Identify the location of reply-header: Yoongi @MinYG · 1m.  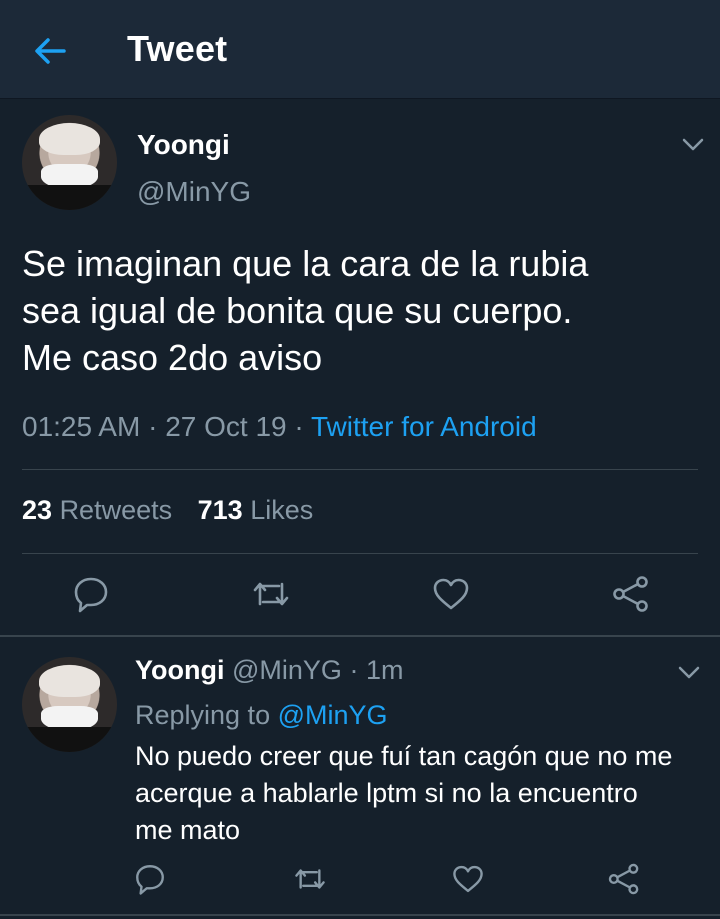
(269, 670).